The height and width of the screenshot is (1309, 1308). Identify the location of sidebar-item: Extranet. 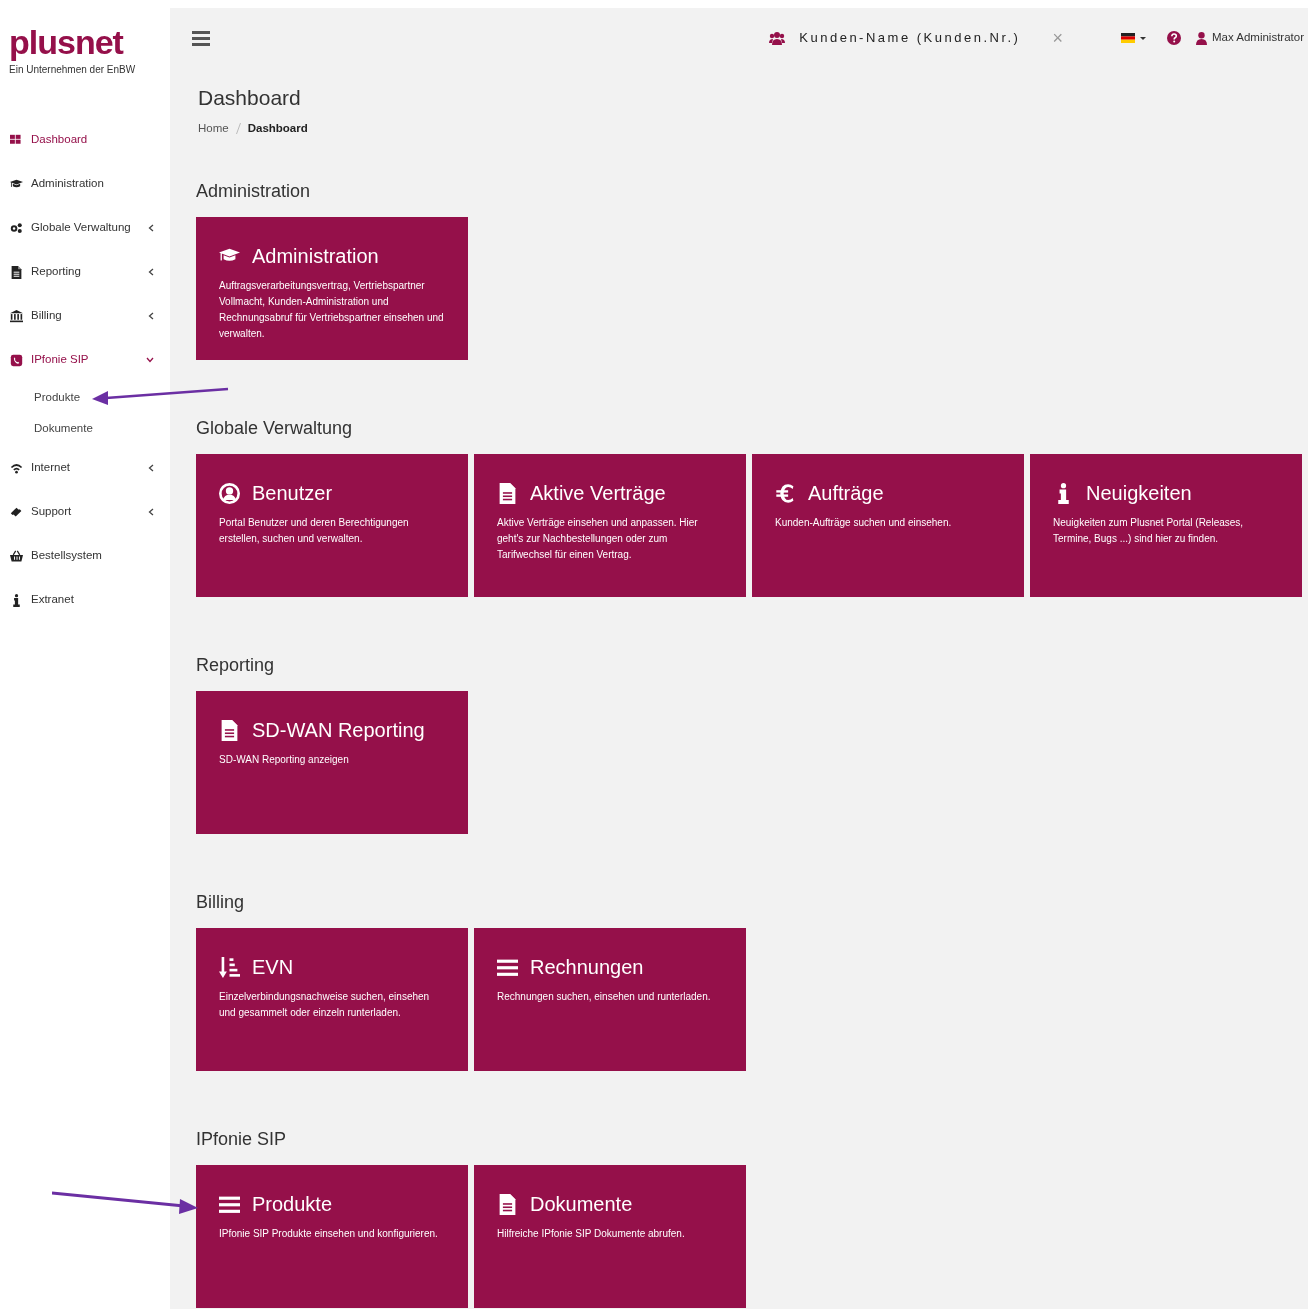
(85, 600).